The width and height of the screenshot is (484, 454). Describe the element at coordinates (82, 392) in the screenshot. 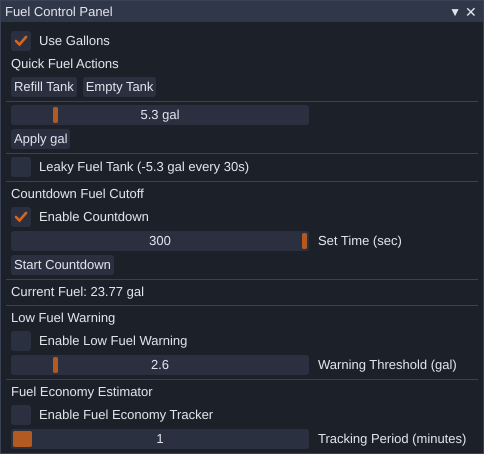

I see `section-label: Fuel Economy Estimator` at that location.